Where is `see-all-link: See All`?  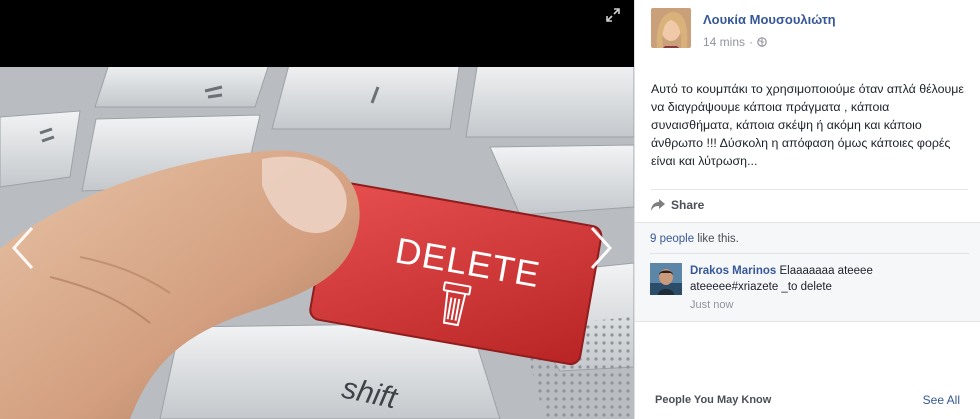
see-all-link: See All is located at coordinates (941, 400).